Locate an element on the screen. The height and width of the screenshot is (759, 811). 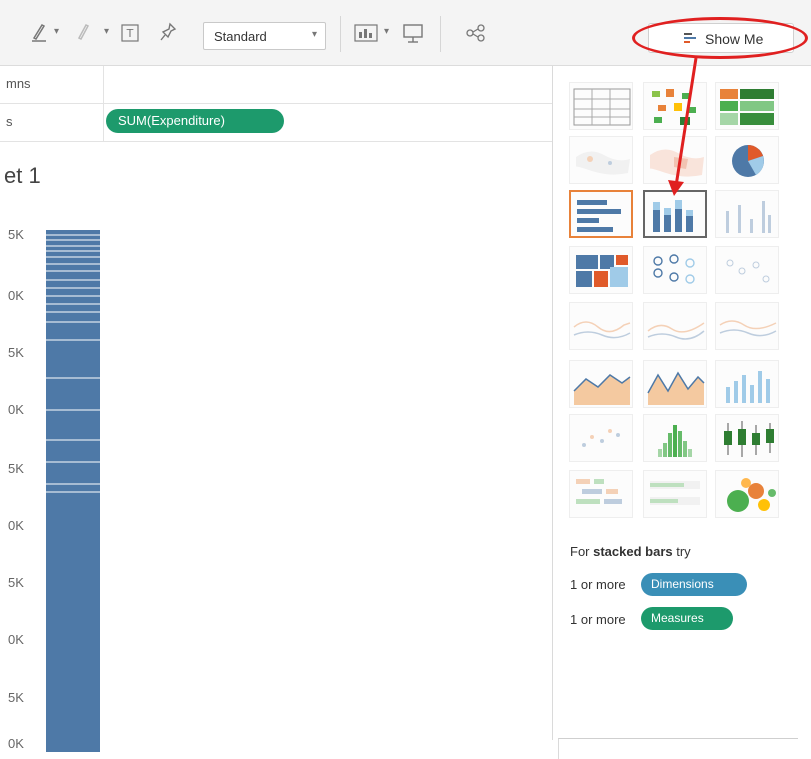
share-icon is located at coordinates (476, 33).